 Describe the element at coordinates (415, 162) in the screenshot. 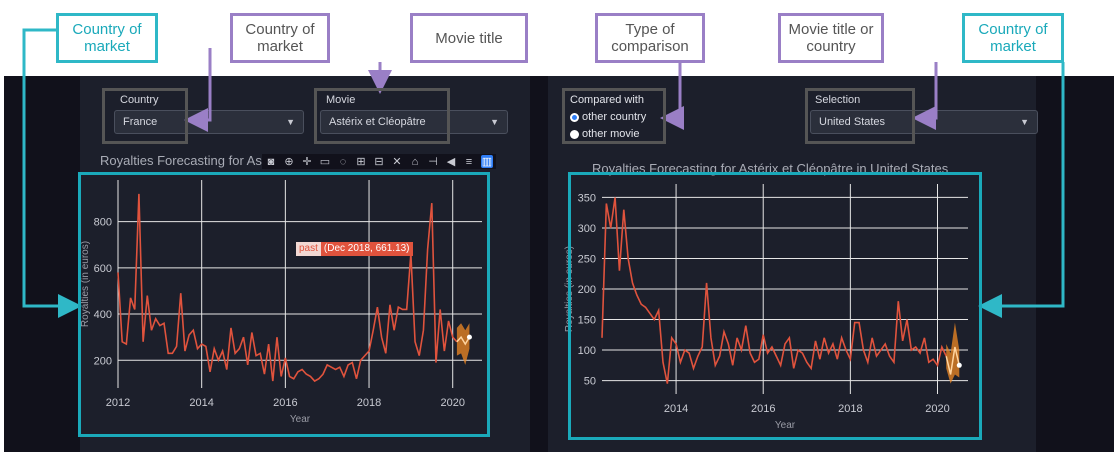

I see `home-icon: ⌂` at that location.